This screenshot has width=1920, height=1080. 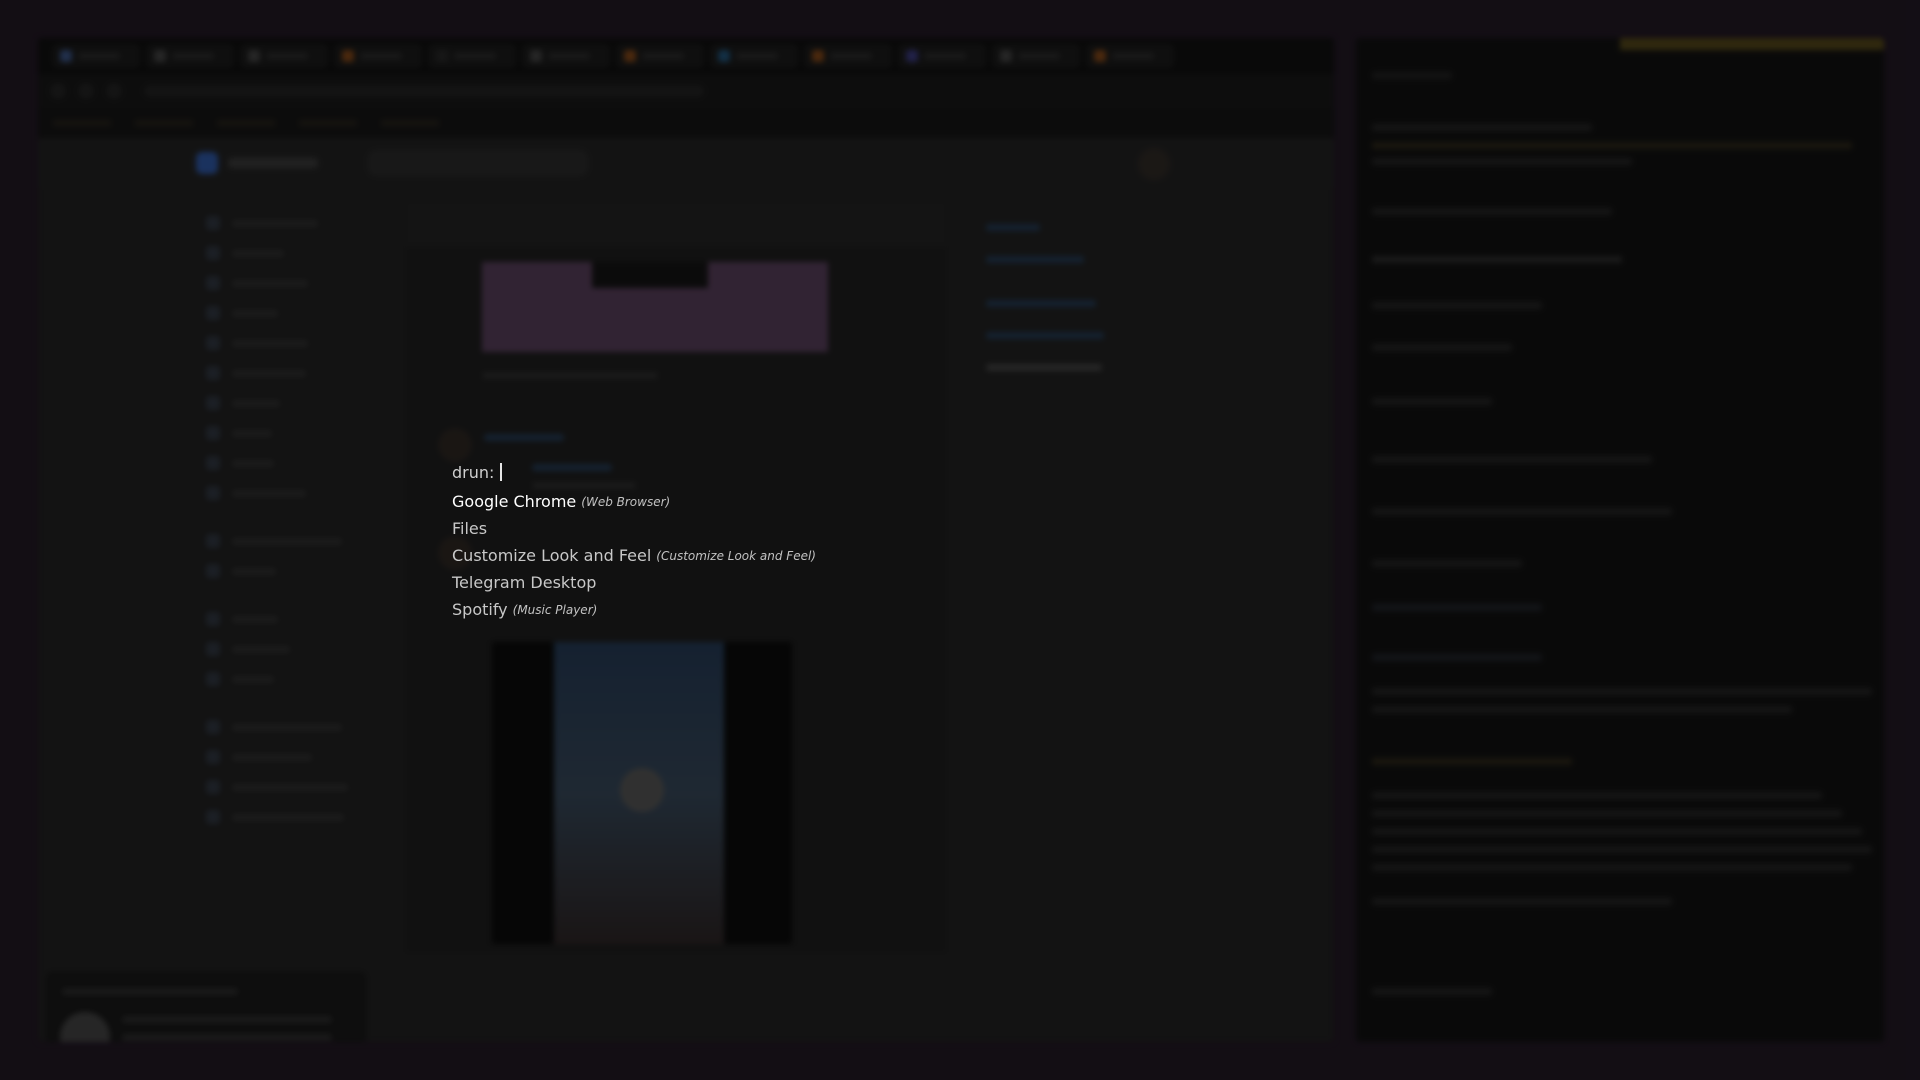 What do you see at coordinates (480, 609) in the screenshot?
I see `launcher-entry-name: Spotify` at bounding box center [480, 609].